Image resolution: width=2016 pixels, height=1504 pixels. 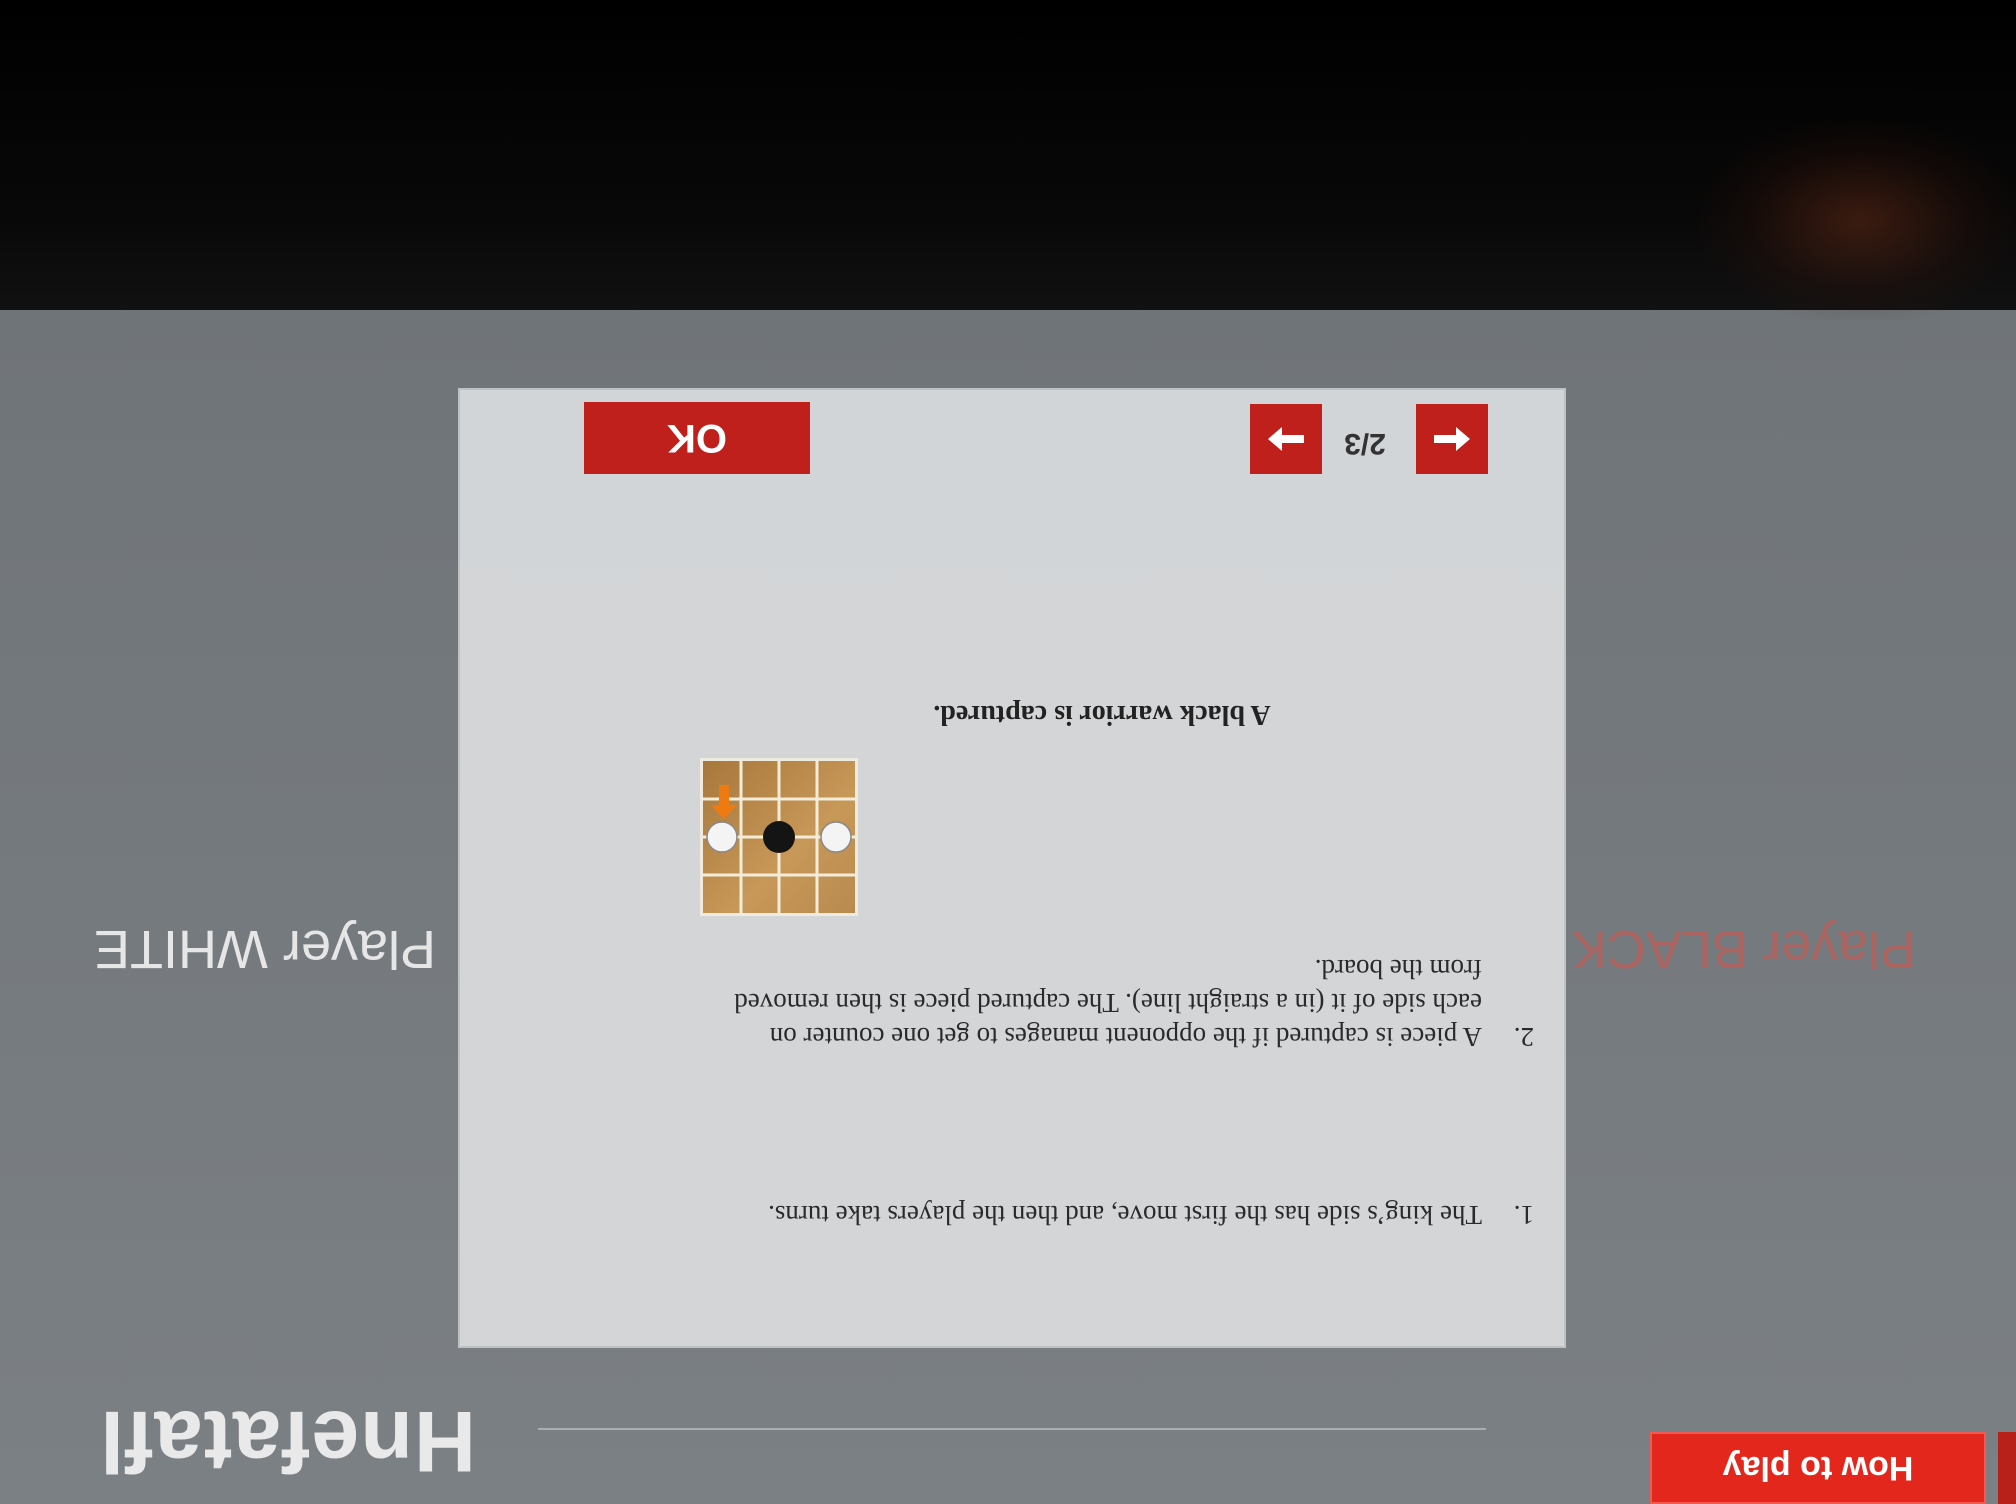 I want to click on capture-illustration, so click(x=779, y=837).